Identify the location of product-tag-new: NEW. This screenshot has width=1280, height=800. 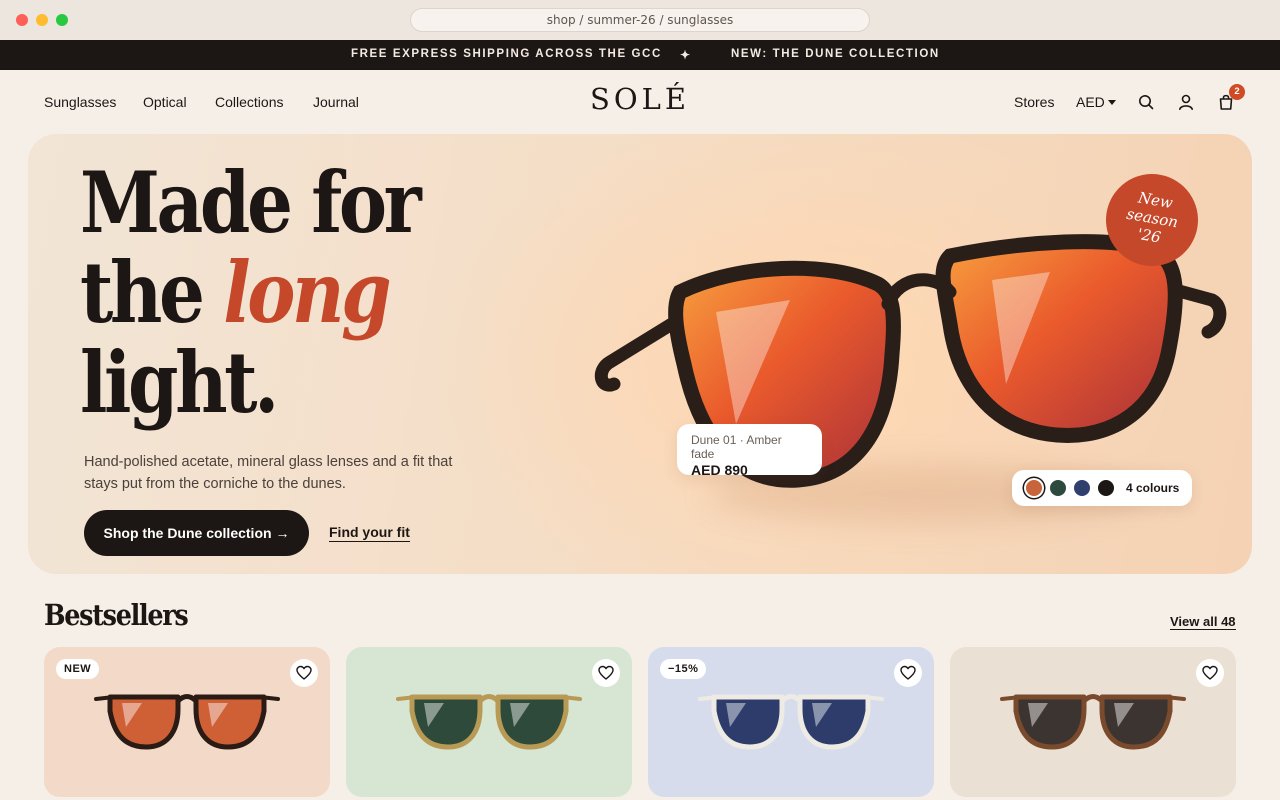
(78, 669).